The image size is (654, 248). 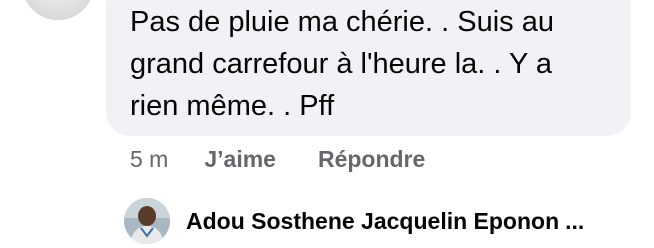 I want to click on comment-line: Pas de pluie ma chérie. . Suis au, so click(x=342, y=22).